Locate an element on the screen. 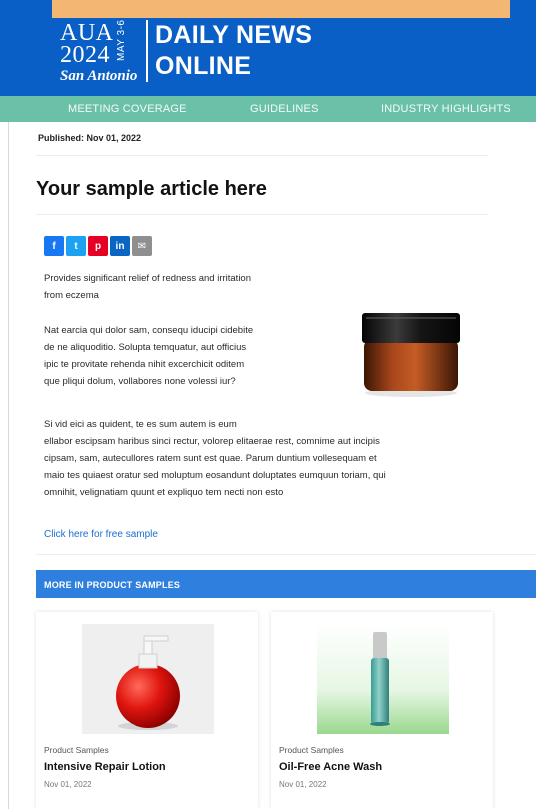  published-date: Published: Nov 01, 2022 is located at coordinates (90, 138).